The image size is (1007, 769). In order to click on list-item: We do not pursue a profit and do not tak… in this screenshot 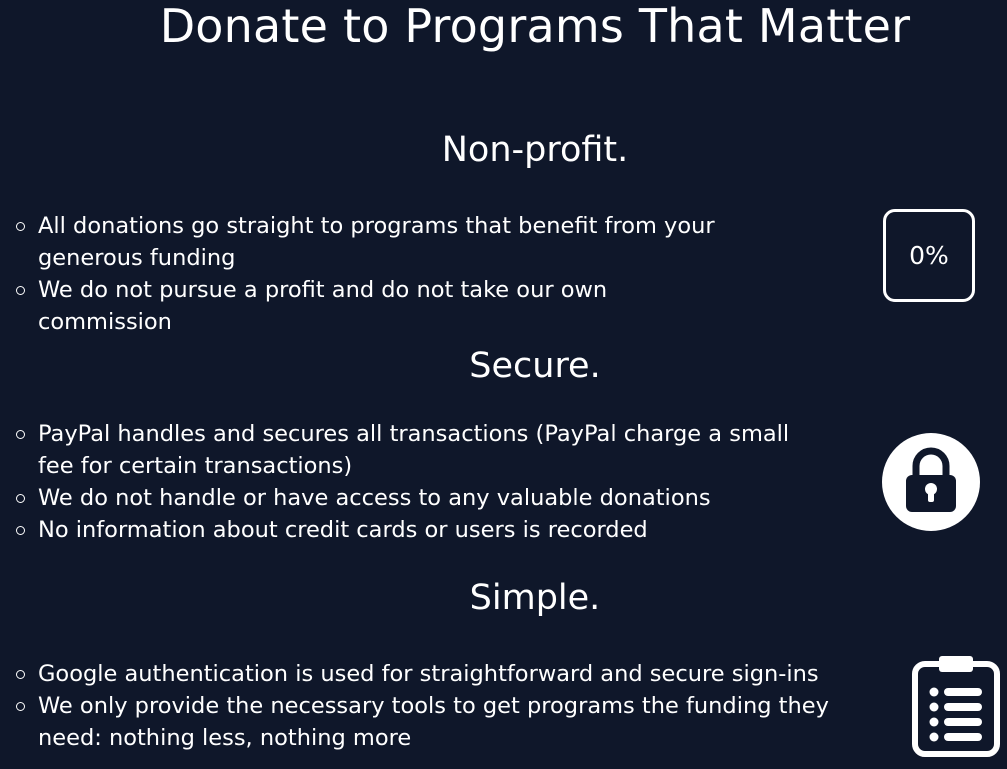, I will do `click(374, 306)`.